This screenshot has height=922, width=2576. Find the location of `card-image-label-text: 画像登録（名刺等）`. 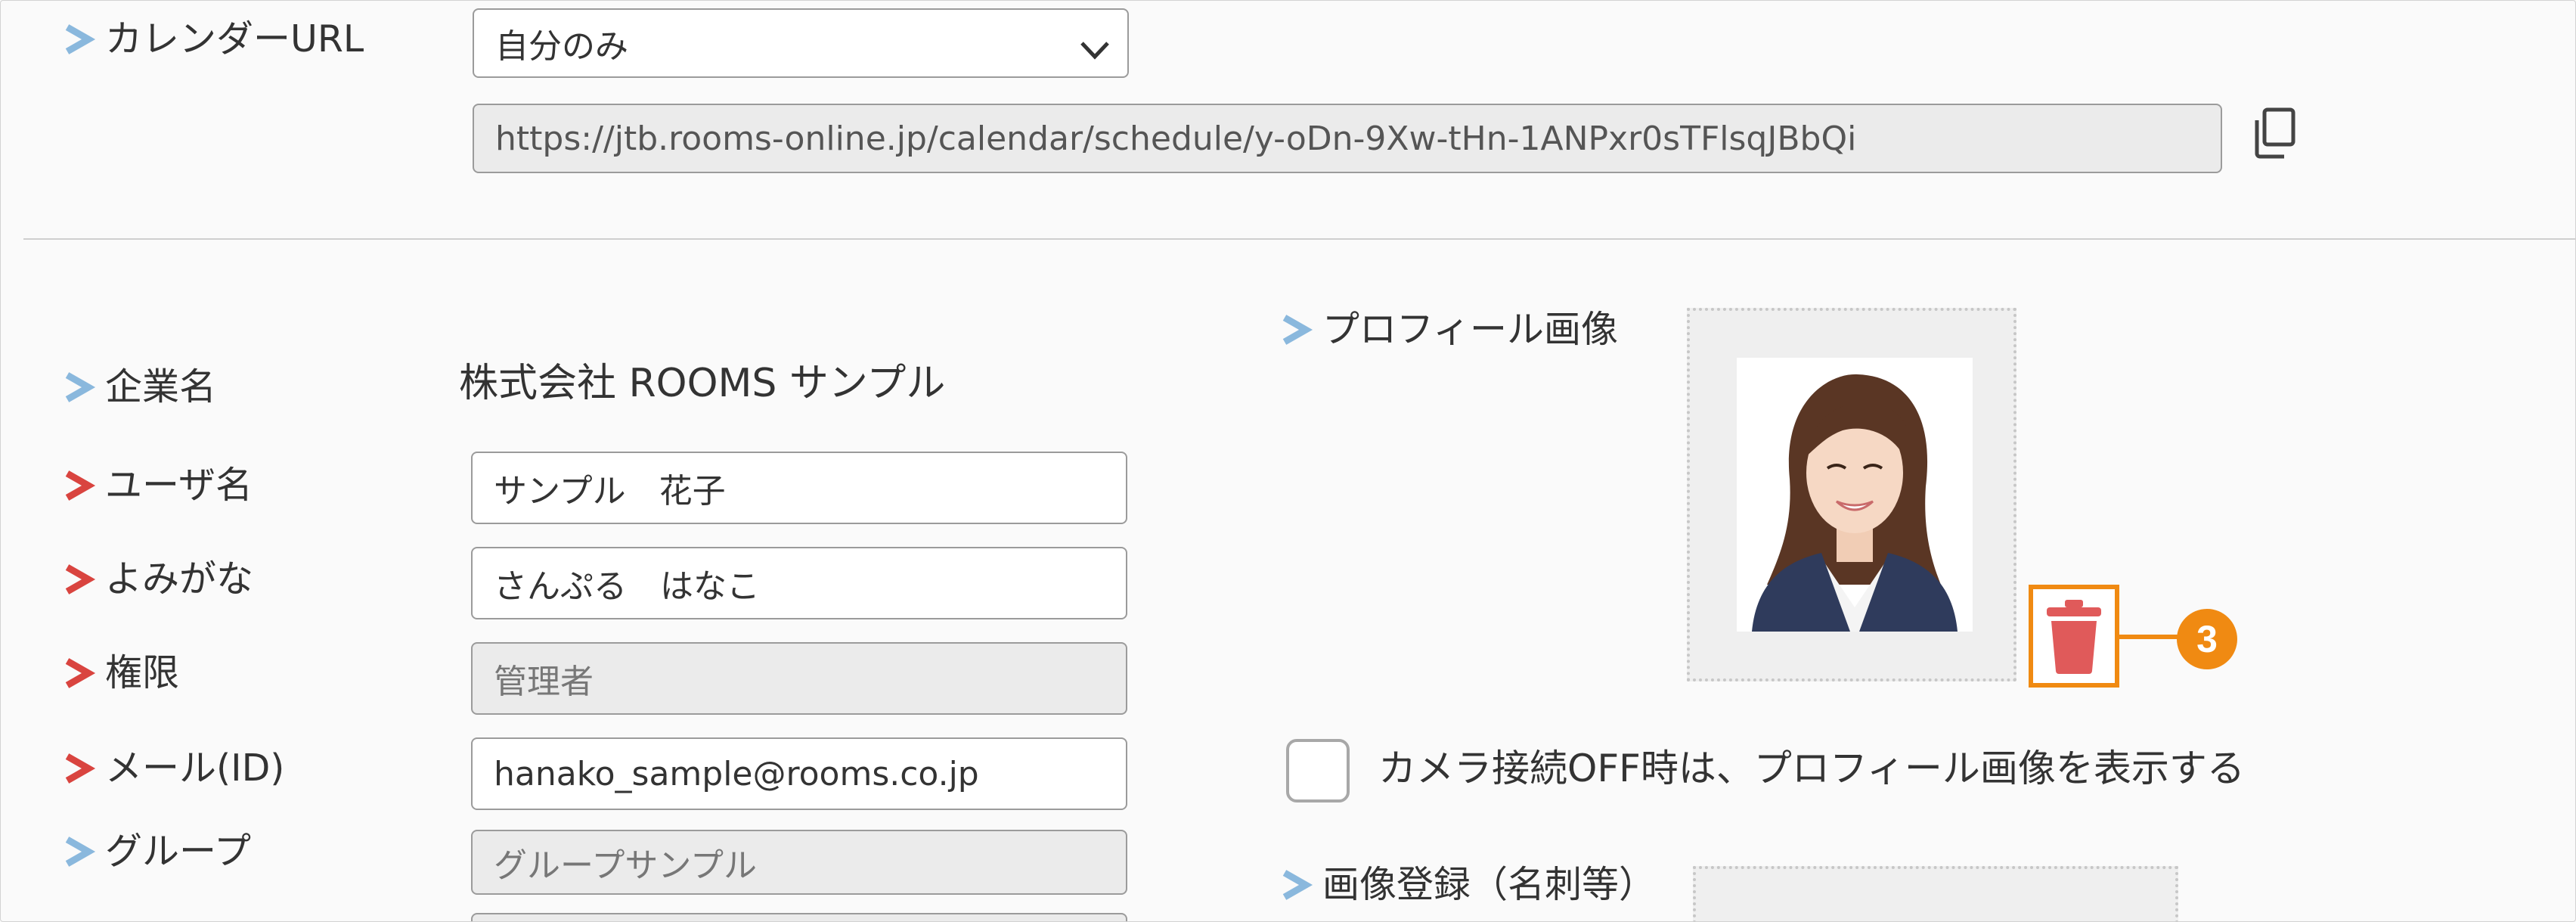

card-image-label-text: 画像登録（名刺等） is located at coordinates (1489, 885).